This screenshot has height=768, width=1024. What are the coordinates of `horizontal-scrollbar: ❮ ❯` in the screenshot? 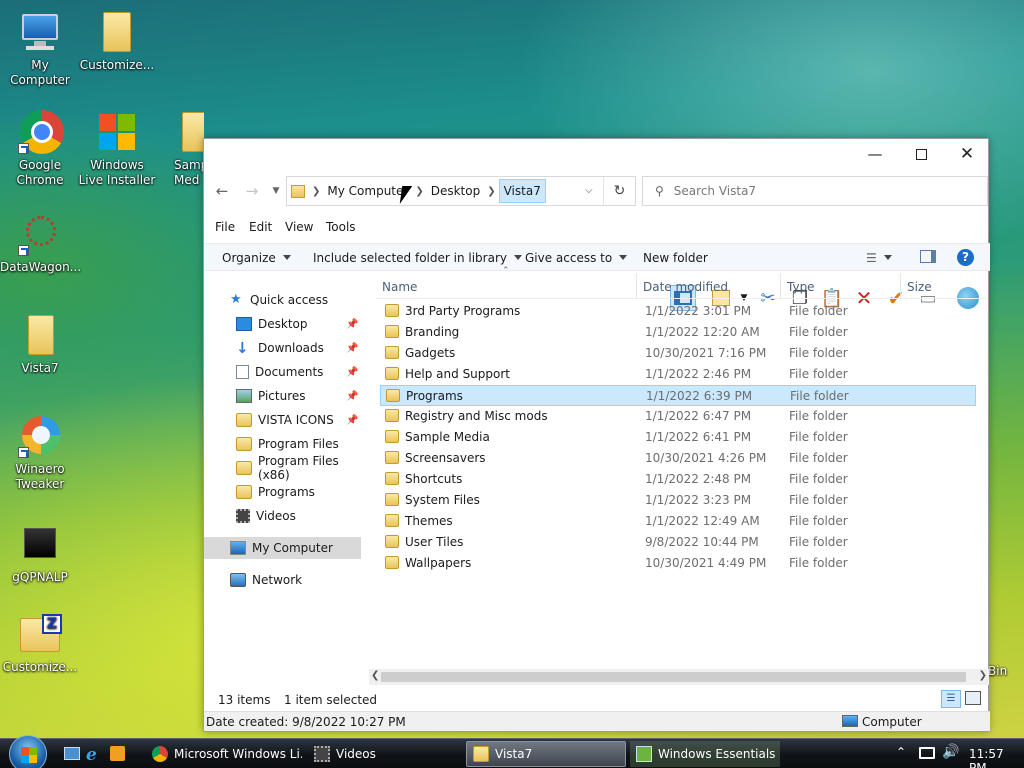 It's located at (679, 677).